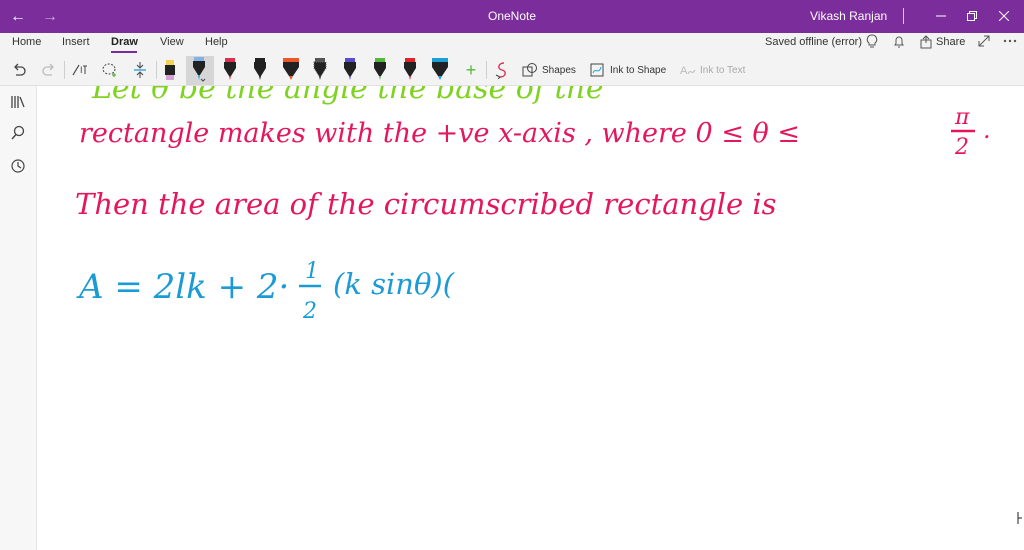  I want to click on undo-icon, so click(19, 70).